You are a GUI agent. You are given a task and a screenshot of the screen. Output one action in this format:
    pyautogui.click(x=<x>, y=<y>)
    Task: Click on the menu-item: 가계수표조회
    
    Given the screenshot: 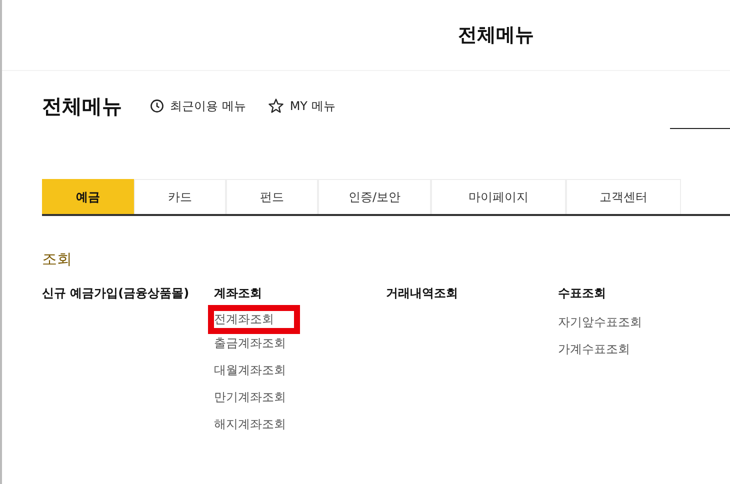 What is the action you would take?
    pyautogui.click(x=594, y=349)
    